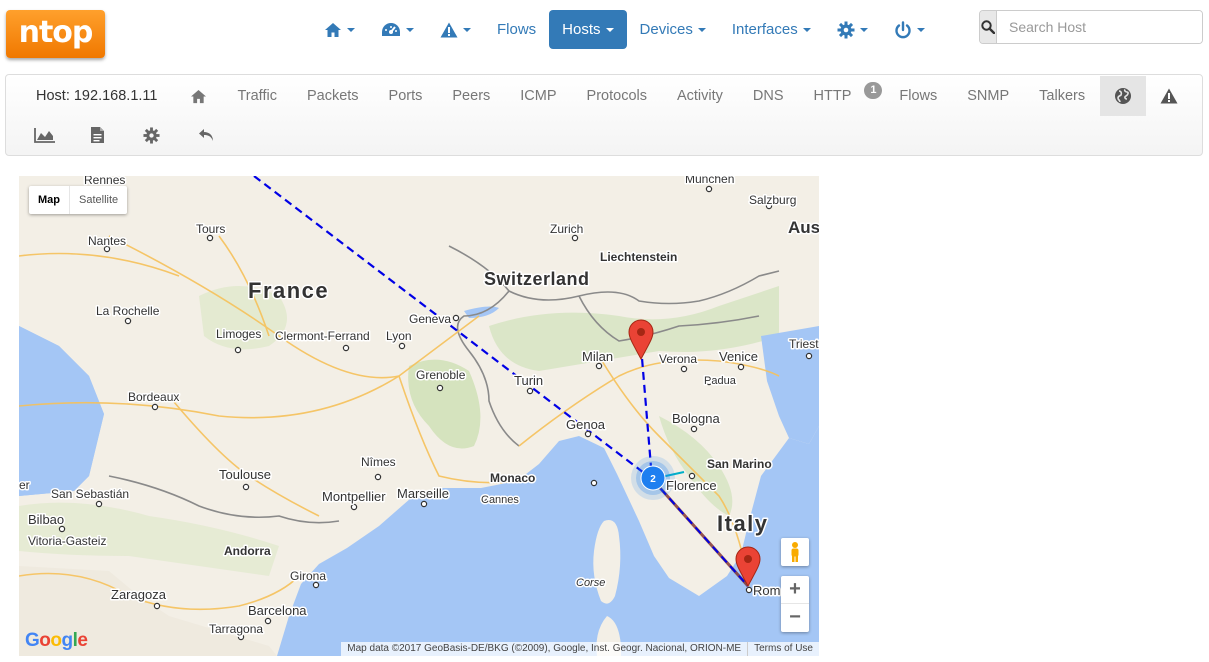 The image size is (1209, 662). What do you see at coordinates (832, 96) in the screenshot?
I see `host-tab-http-label: HTTP` at bounding box center [832, 96].